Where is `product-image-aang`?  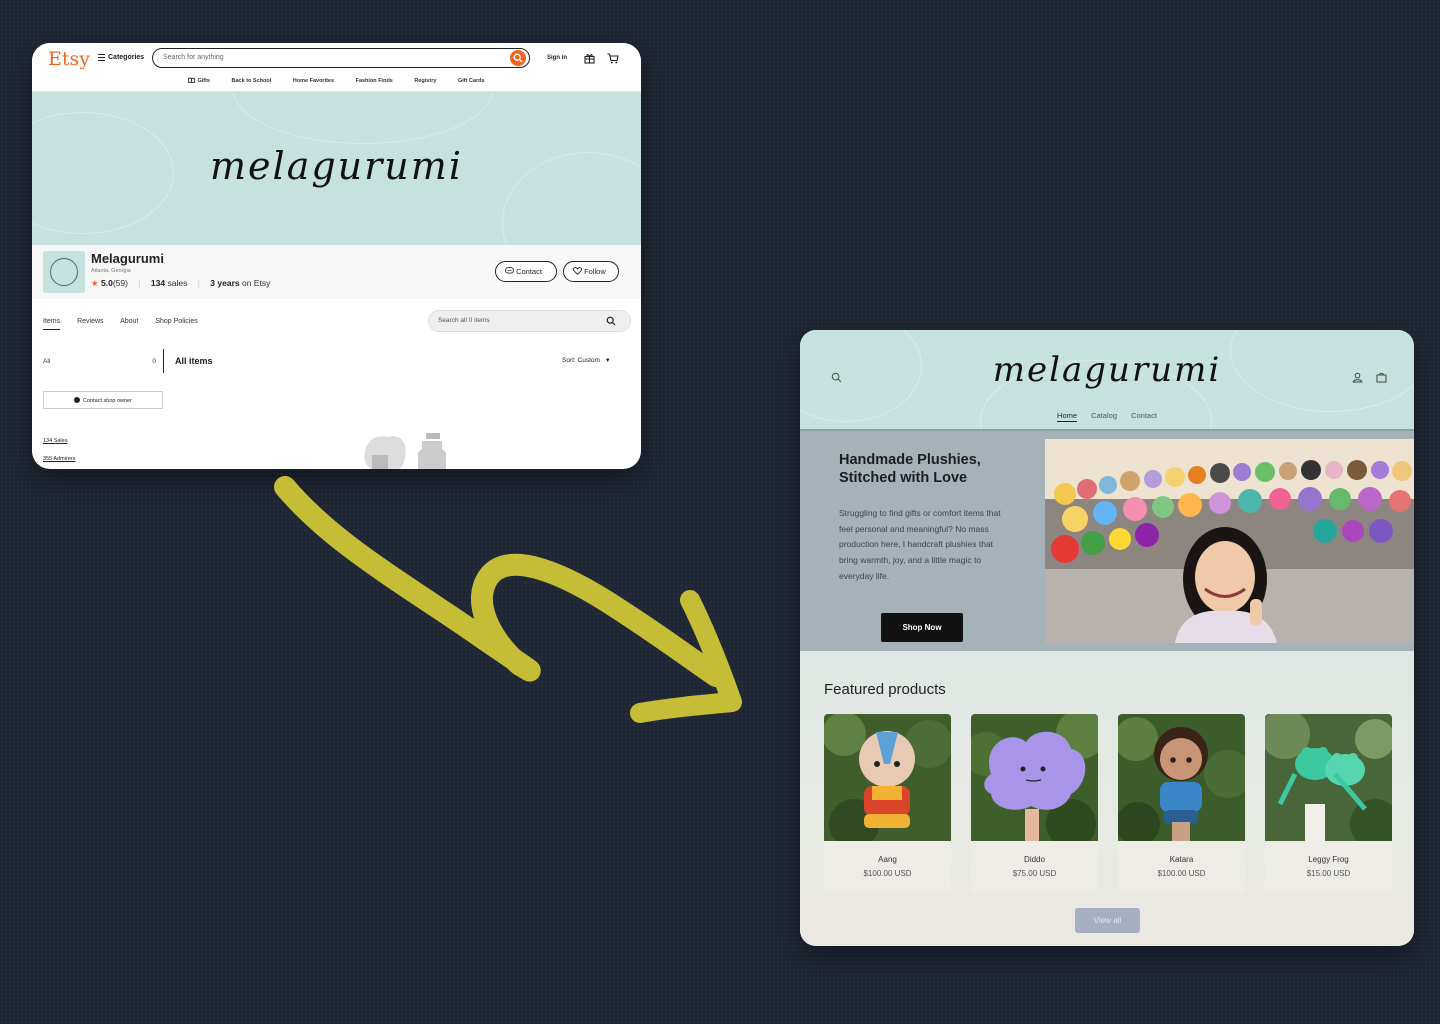 product-image-aang is located at coordinates (887, 777).